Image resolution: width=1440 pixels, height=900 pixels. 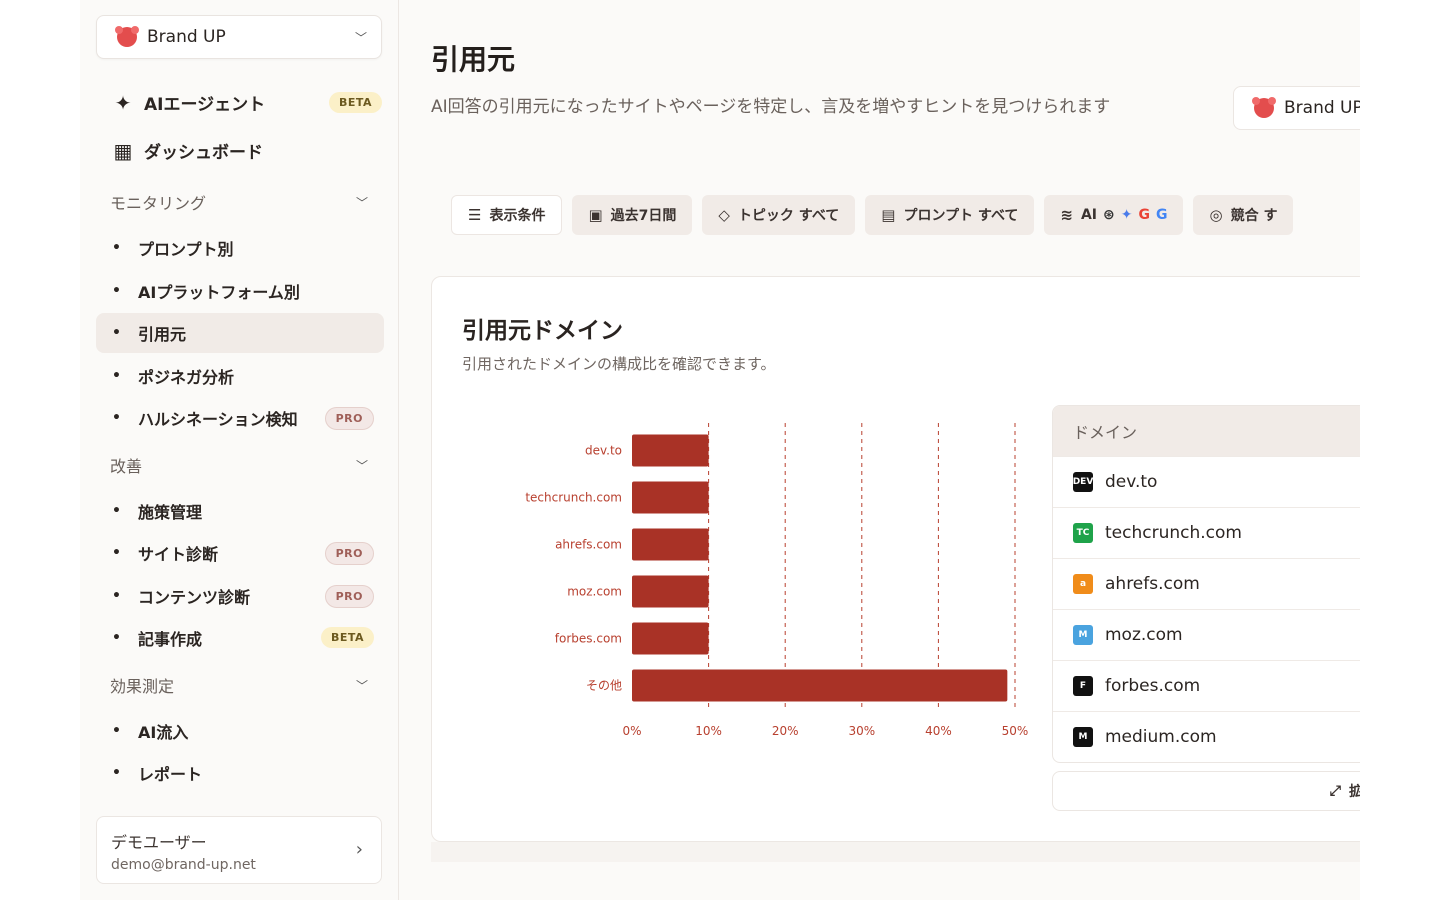 I want to click on prompt-filter: ▤ プロンプト すべて, so click(x=950, y=215).